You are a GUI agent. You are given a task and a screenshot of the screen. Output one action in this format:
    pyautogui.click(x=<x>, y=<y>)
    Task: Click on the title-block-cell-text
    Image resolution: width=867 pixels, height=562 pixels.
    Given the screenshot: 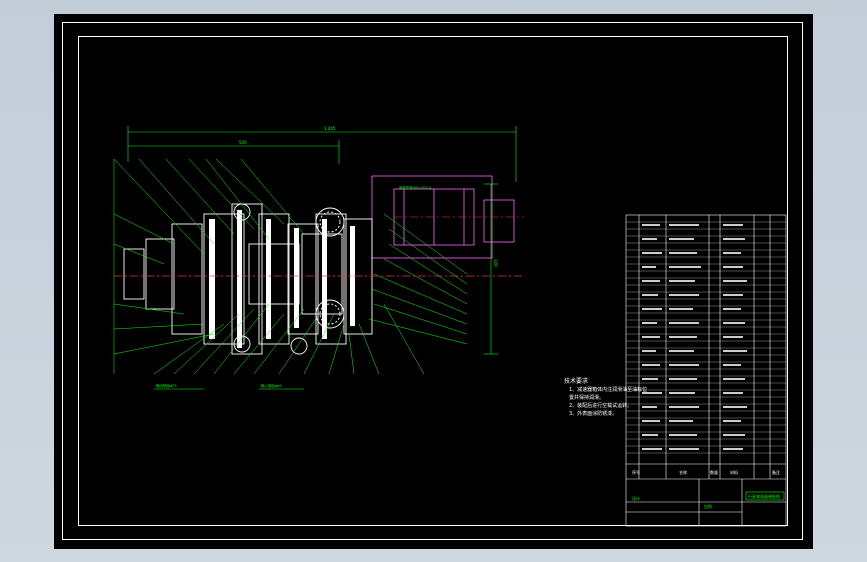 What is the action you would take?
    pyautogui.click(x=694, y=337)
    